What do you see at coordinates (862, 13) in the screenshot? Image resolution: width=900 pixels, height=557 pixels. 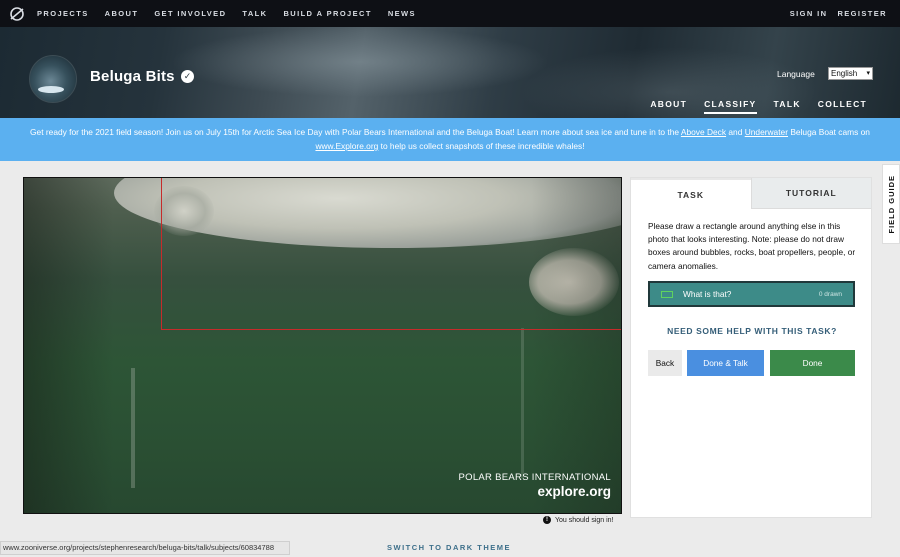 I see `register-link: REGISTER` at bounding box center [862, 13].